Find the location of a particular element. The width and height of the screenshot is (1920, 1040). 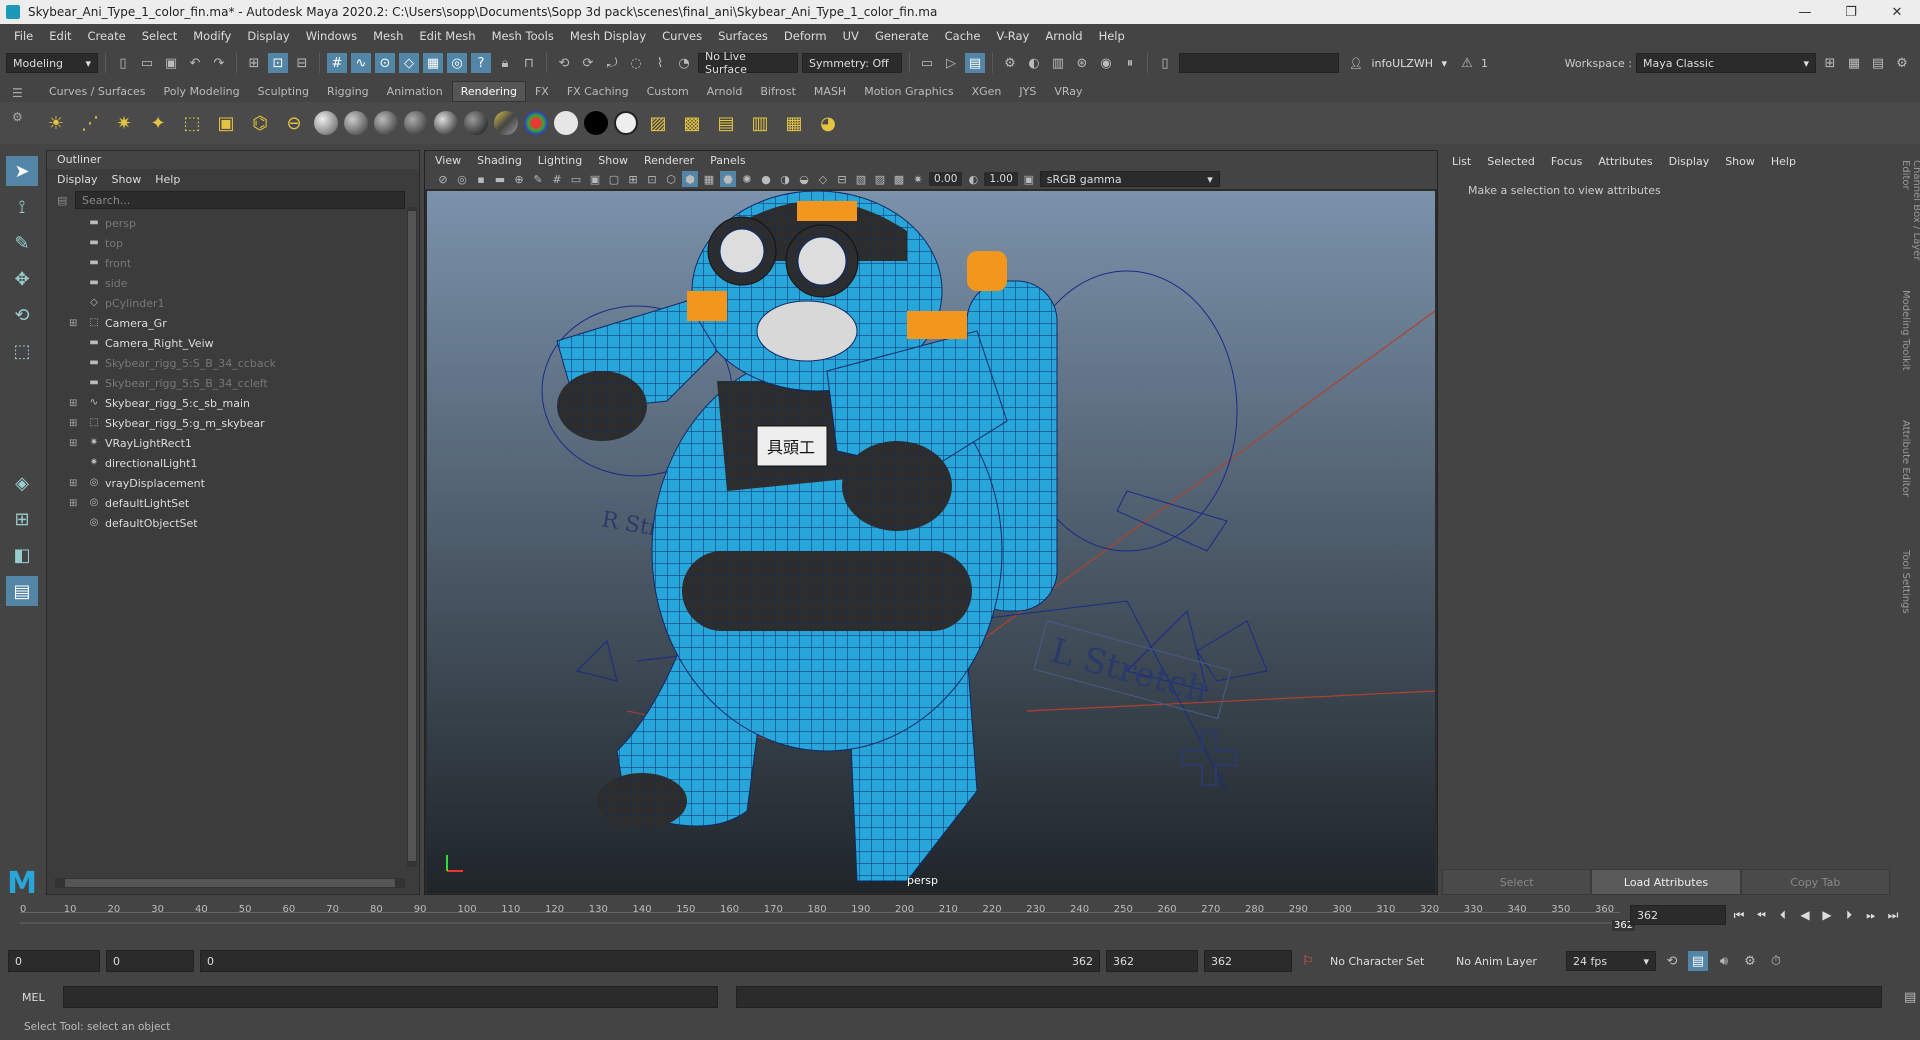

undo-icon: ↶ is located at coordinates (195, 63).